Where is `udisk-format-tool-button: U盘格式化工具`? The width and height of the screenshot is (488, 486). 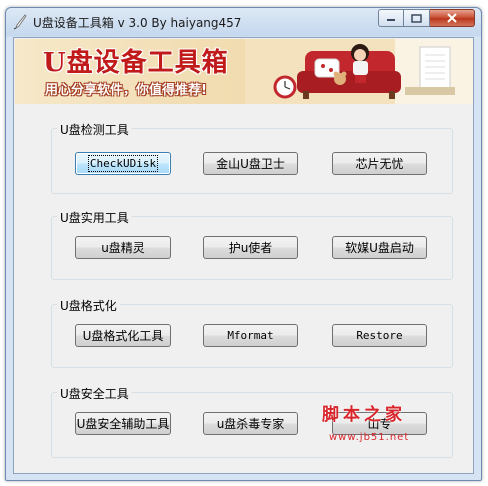
udisk-format-tool-button: U盘格式化工具 is located at coordinates (123, 335).